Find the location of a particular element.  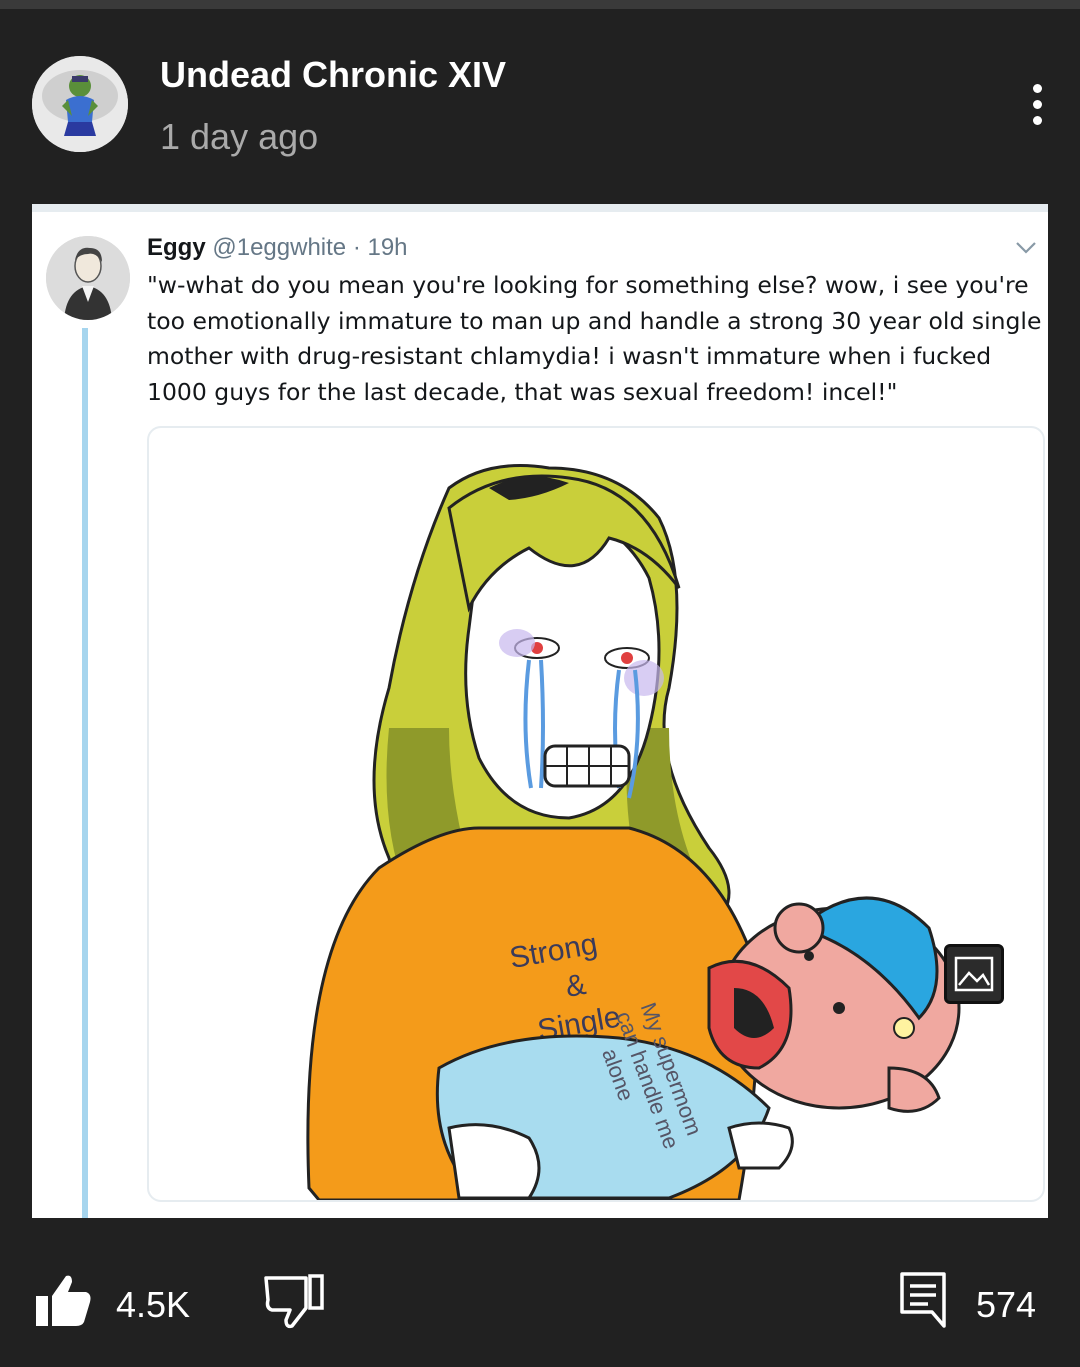

tweet-author-avatar is located at coordinates (88, 278).